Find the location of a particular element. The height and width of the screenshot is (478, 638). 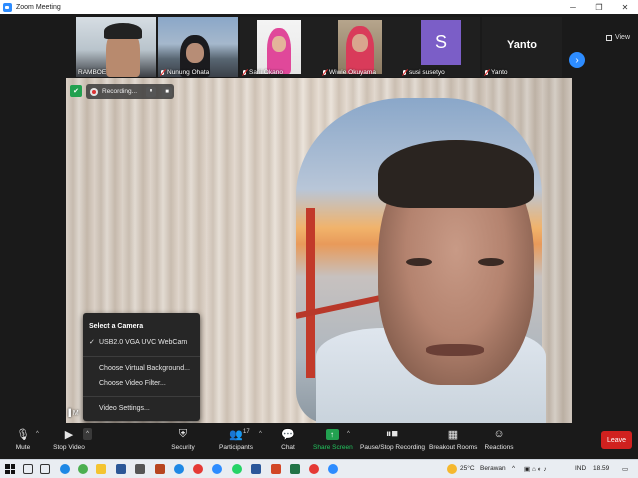

chat-button: 💬 Chat is located at coordinates (288, 439).